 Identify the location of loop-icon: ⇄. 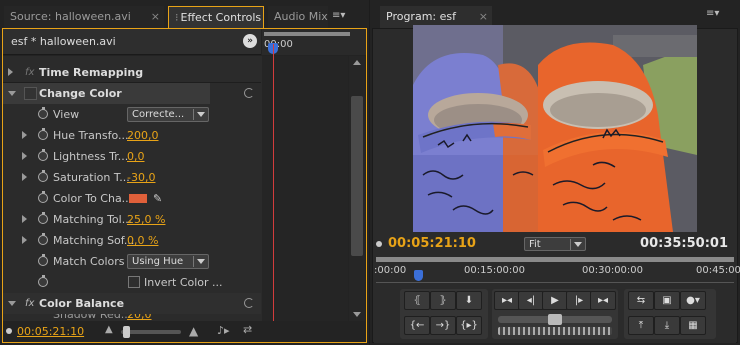
(247, 329).